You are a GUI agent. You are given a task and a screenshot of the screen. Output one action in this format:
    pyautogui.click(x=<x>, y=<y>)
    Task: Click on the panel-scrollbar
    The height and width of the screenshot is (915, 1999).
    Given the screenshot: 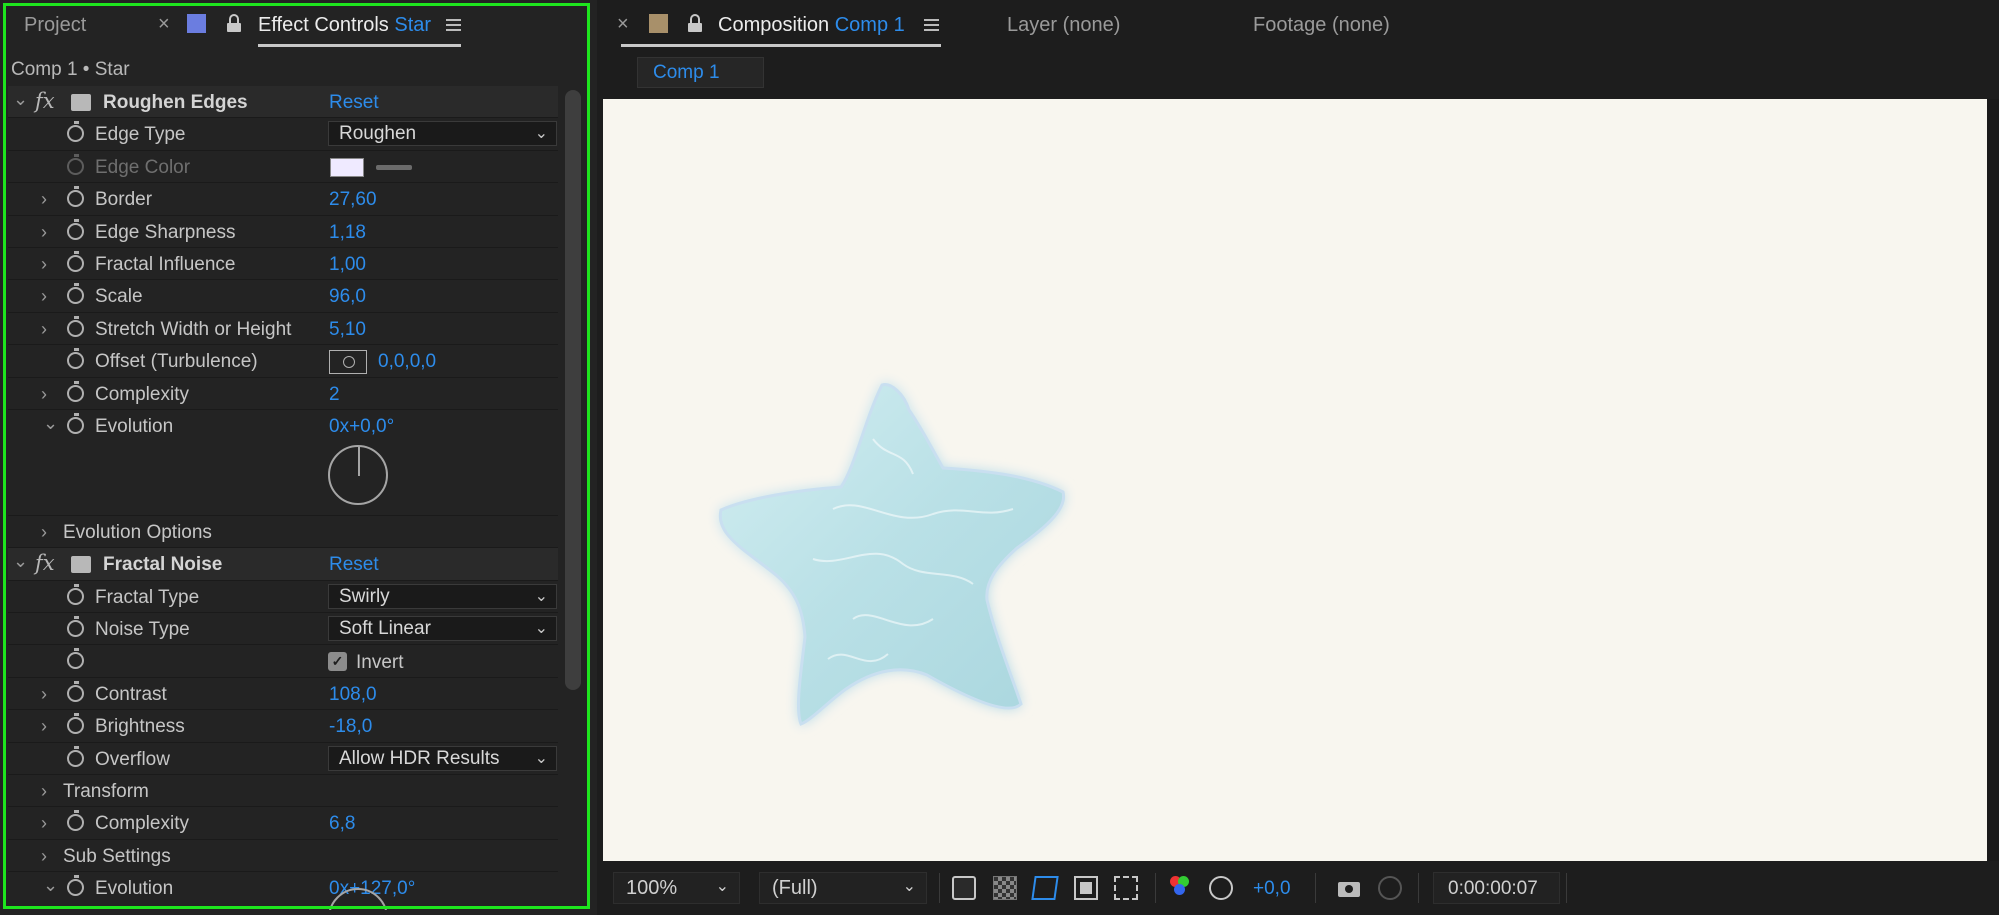 What is the action you would take?
    pyautogui.click(x=574, y=395)
    